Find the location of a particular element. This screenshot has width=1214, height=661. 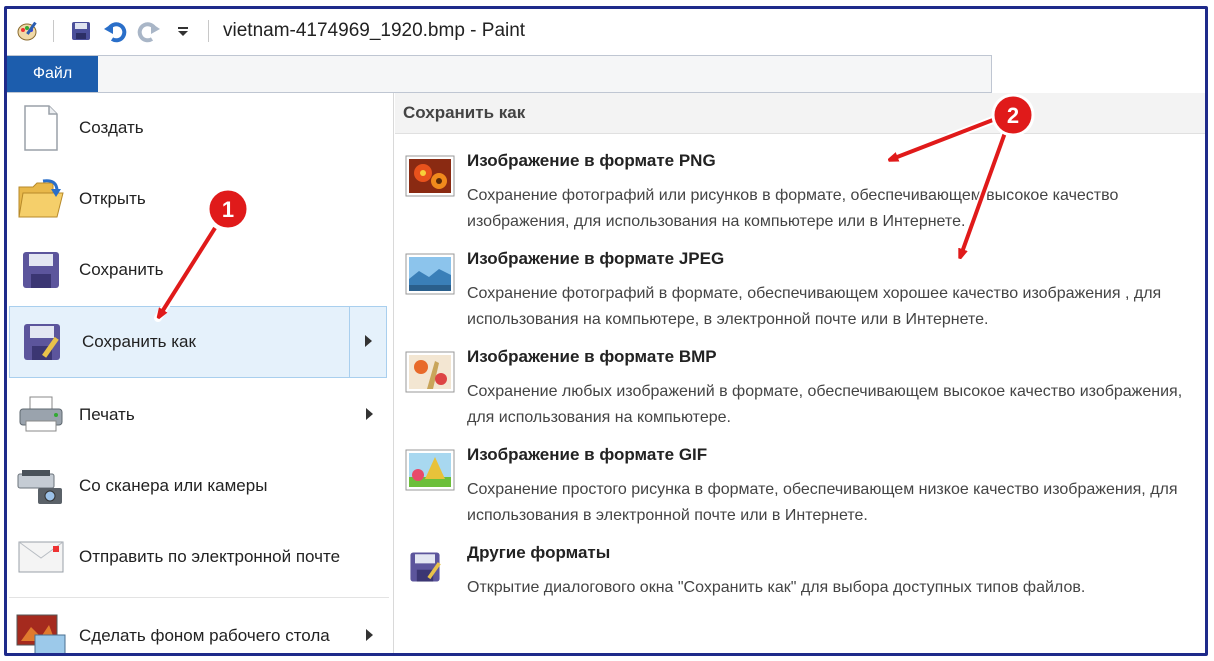

png-image-icon is located at coordinates (431, 176).